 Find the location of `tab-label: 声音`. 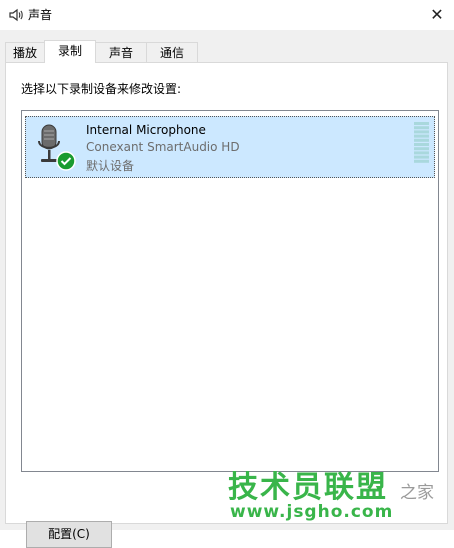

tab-label: 声音 is located at coordinates (120, 53).